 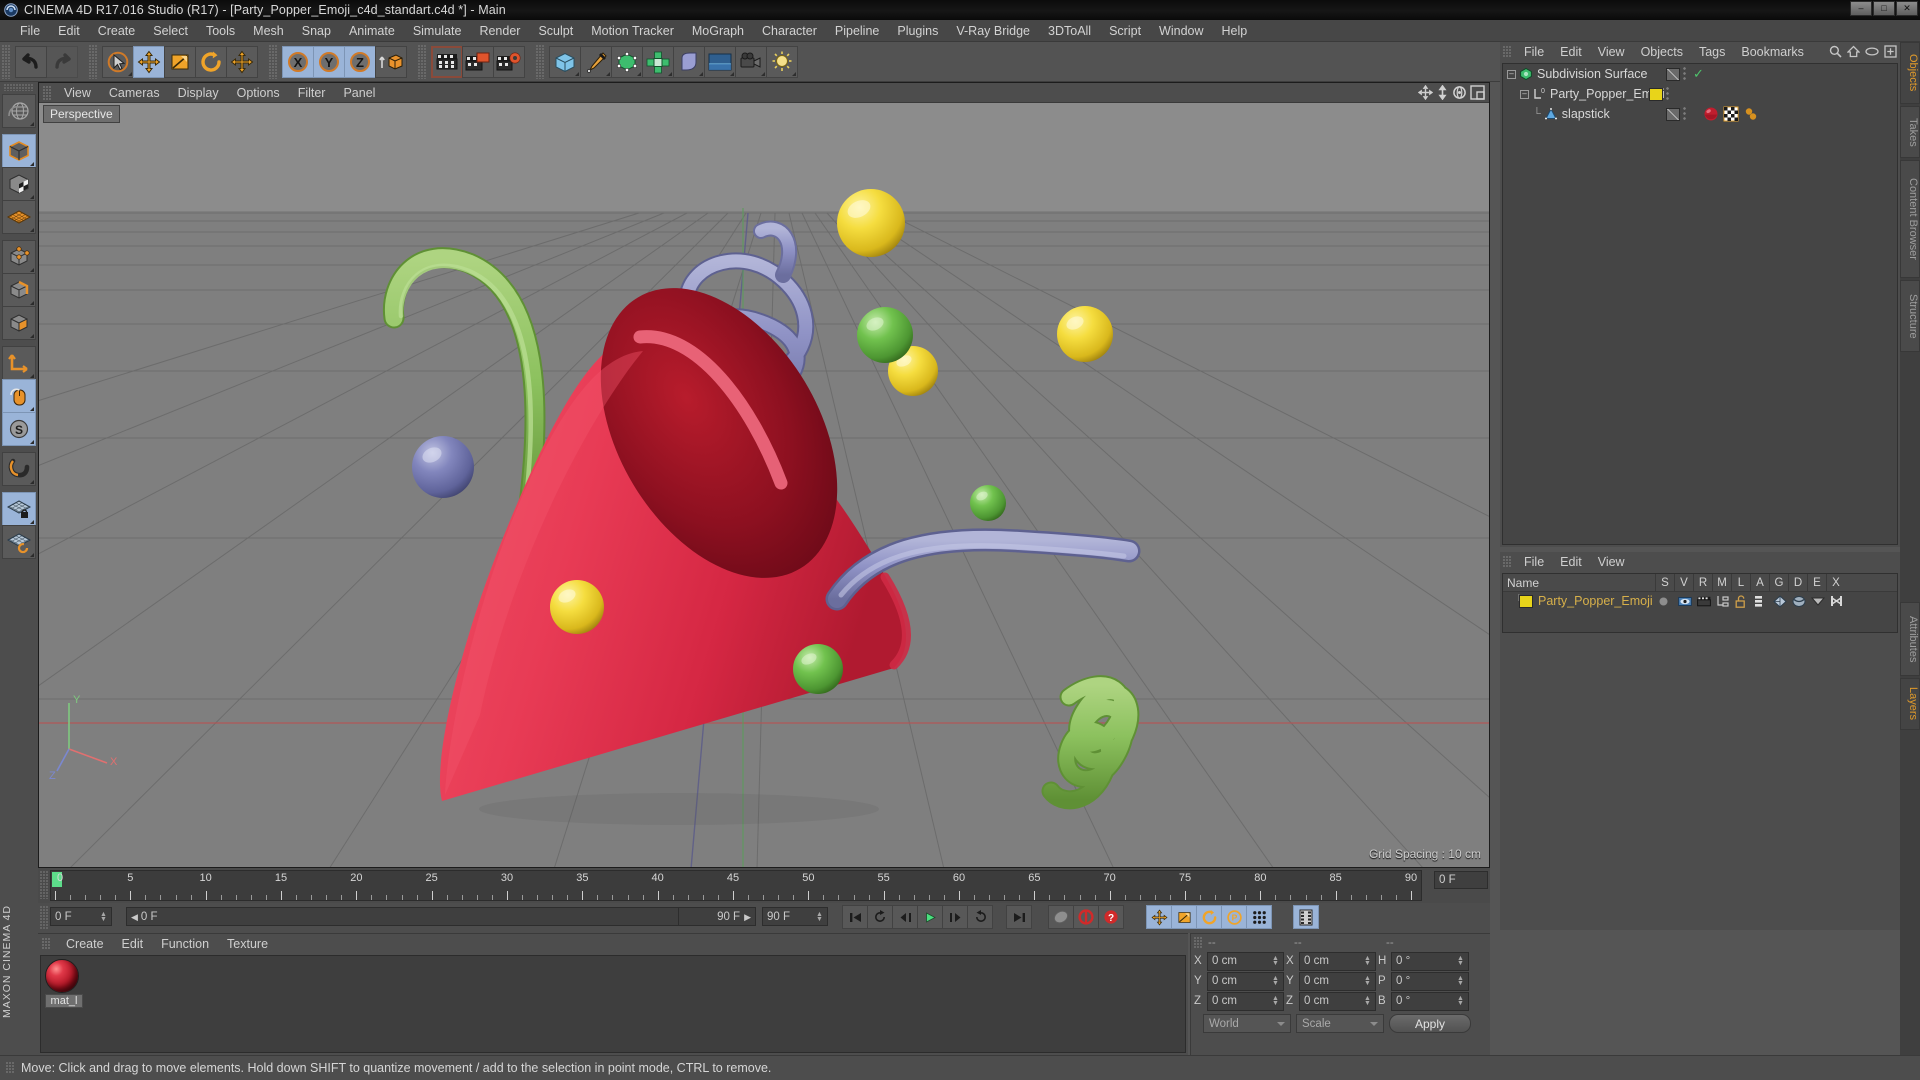 What do you see at coordinates (855, 917) in the screenshot?
I see `go-to-start-button` at bounding box center [855, 917].